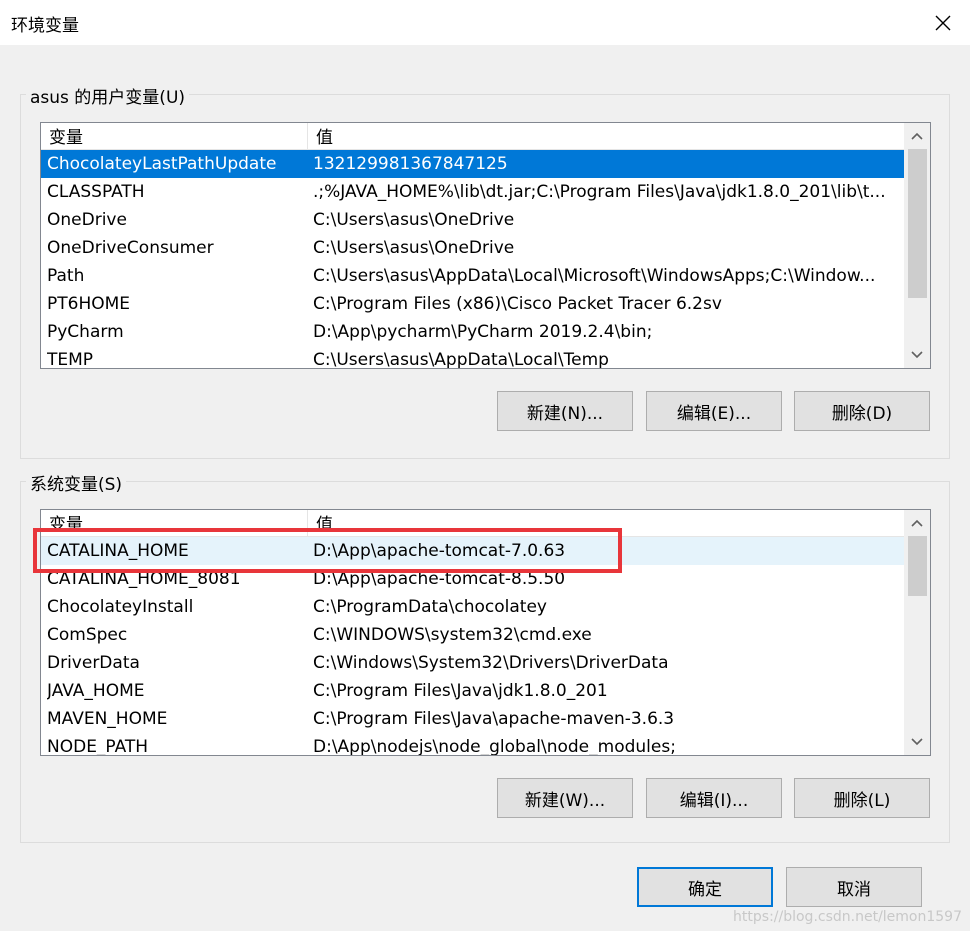  What do you see at coordinates (430, 607) in the screenshot?
I see `row-value: C:\ProgramData\chocolatey` at bounding box center [430, 607].